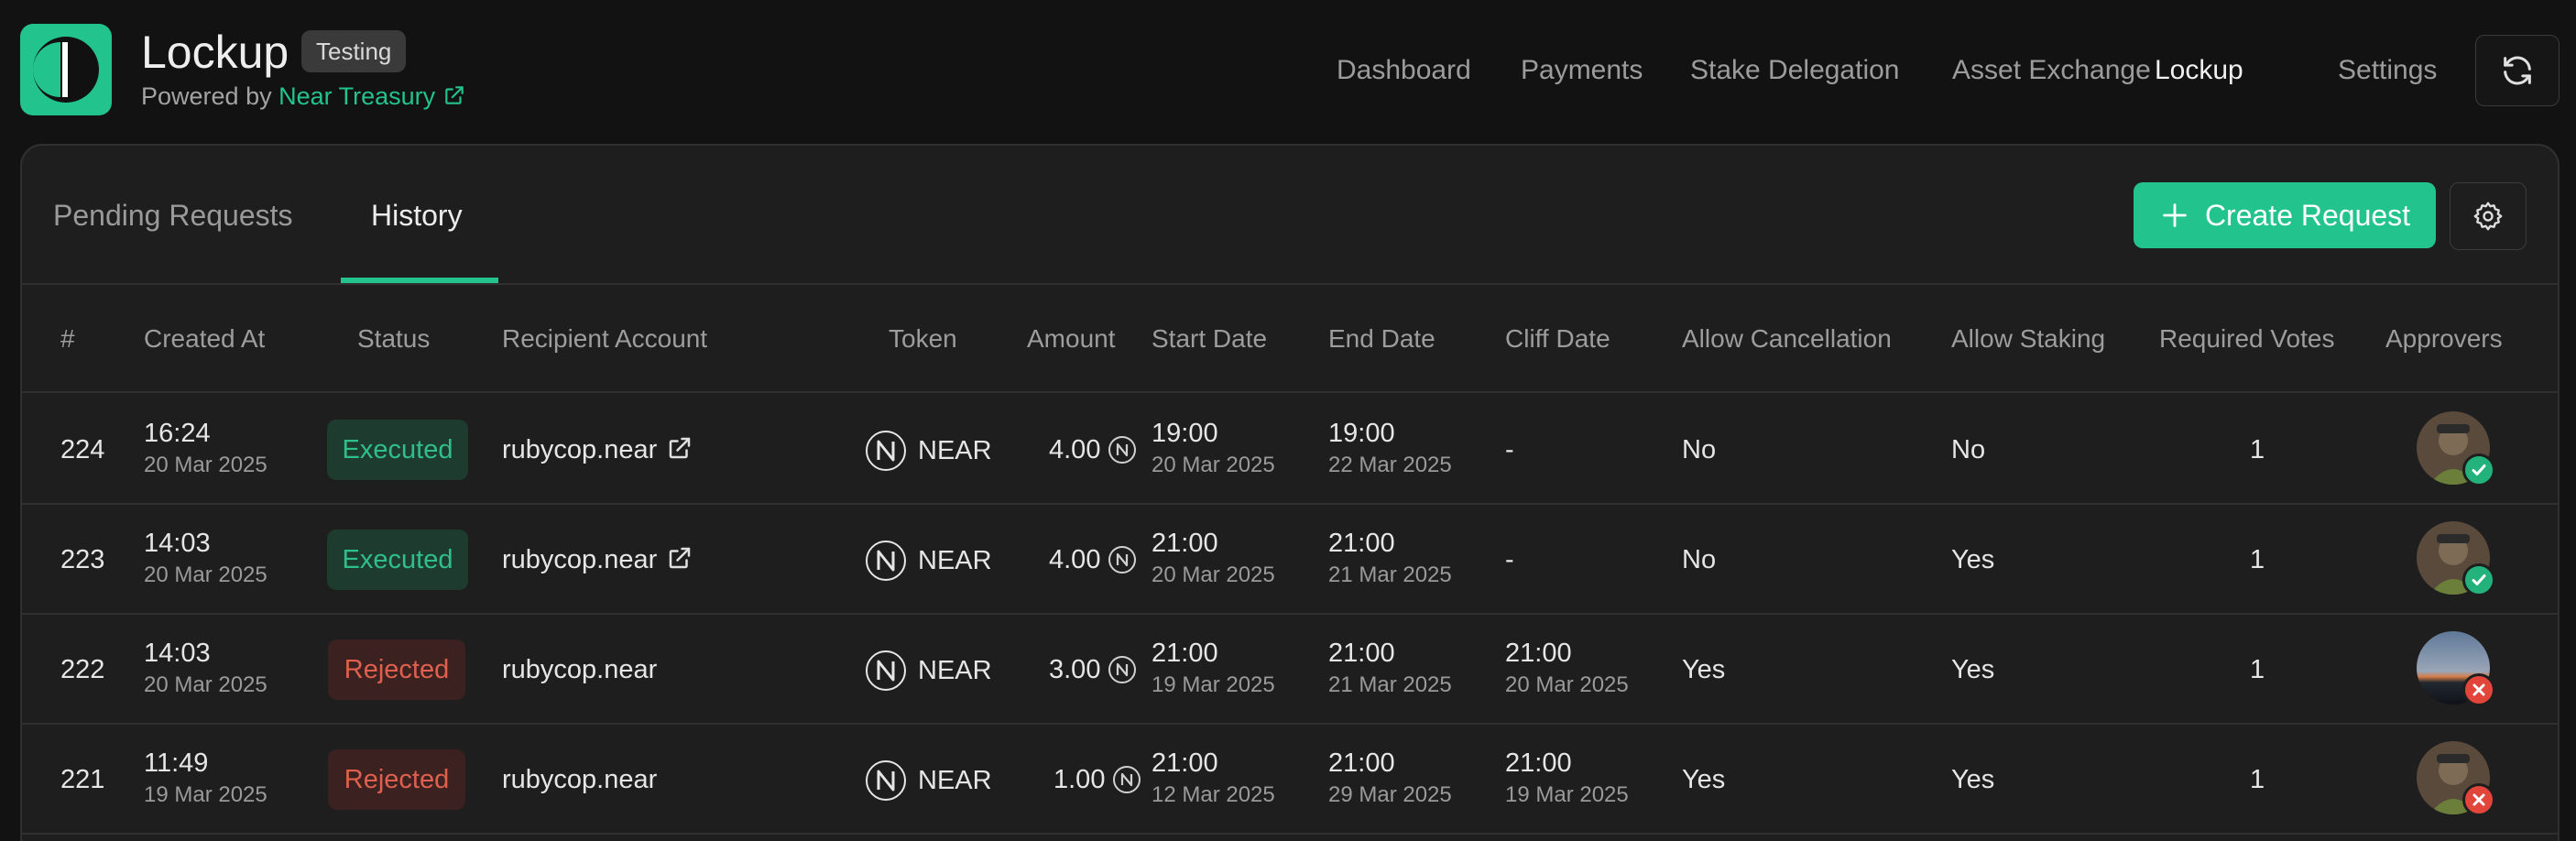  I want to click on col-token: Token, so click(923, 339).